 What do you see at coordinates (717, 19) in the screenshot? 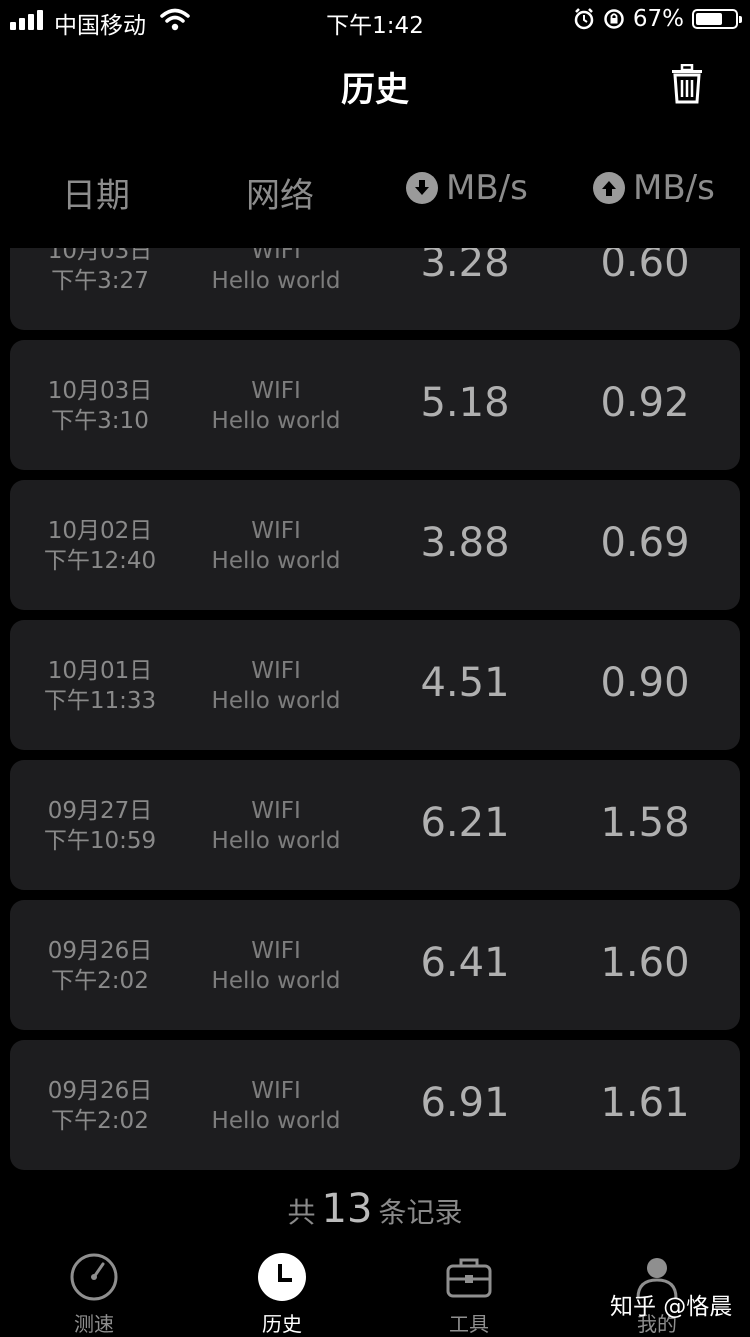
I see `battery-icon` at bounding box center [717, 19].